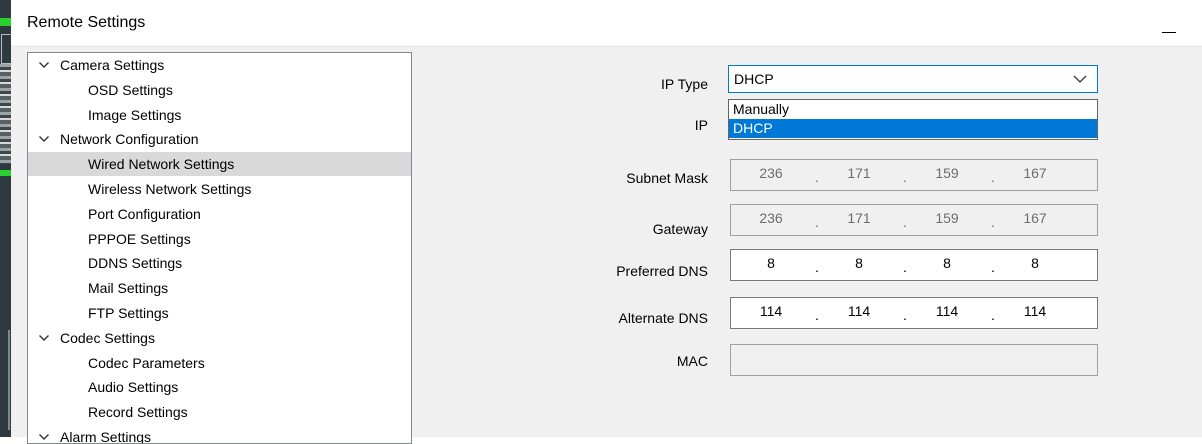 The width and height of the screenshot is (1202, 444). Describe the element at coordinates (219, 338) in the screenshot. I see `tree-item: Codec Settings` at that location.